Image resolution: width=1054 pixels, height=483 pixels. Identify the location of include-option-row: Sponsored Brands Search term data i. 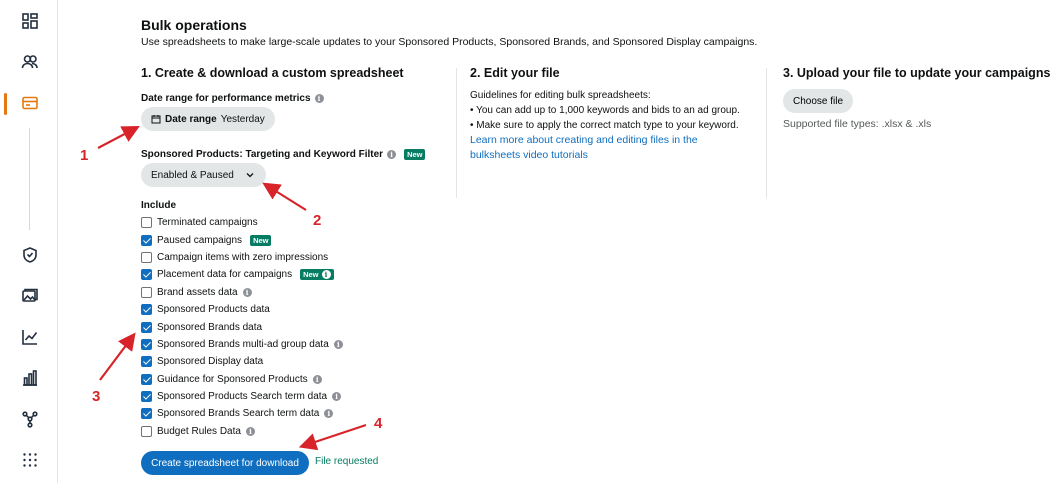
(291, 413).